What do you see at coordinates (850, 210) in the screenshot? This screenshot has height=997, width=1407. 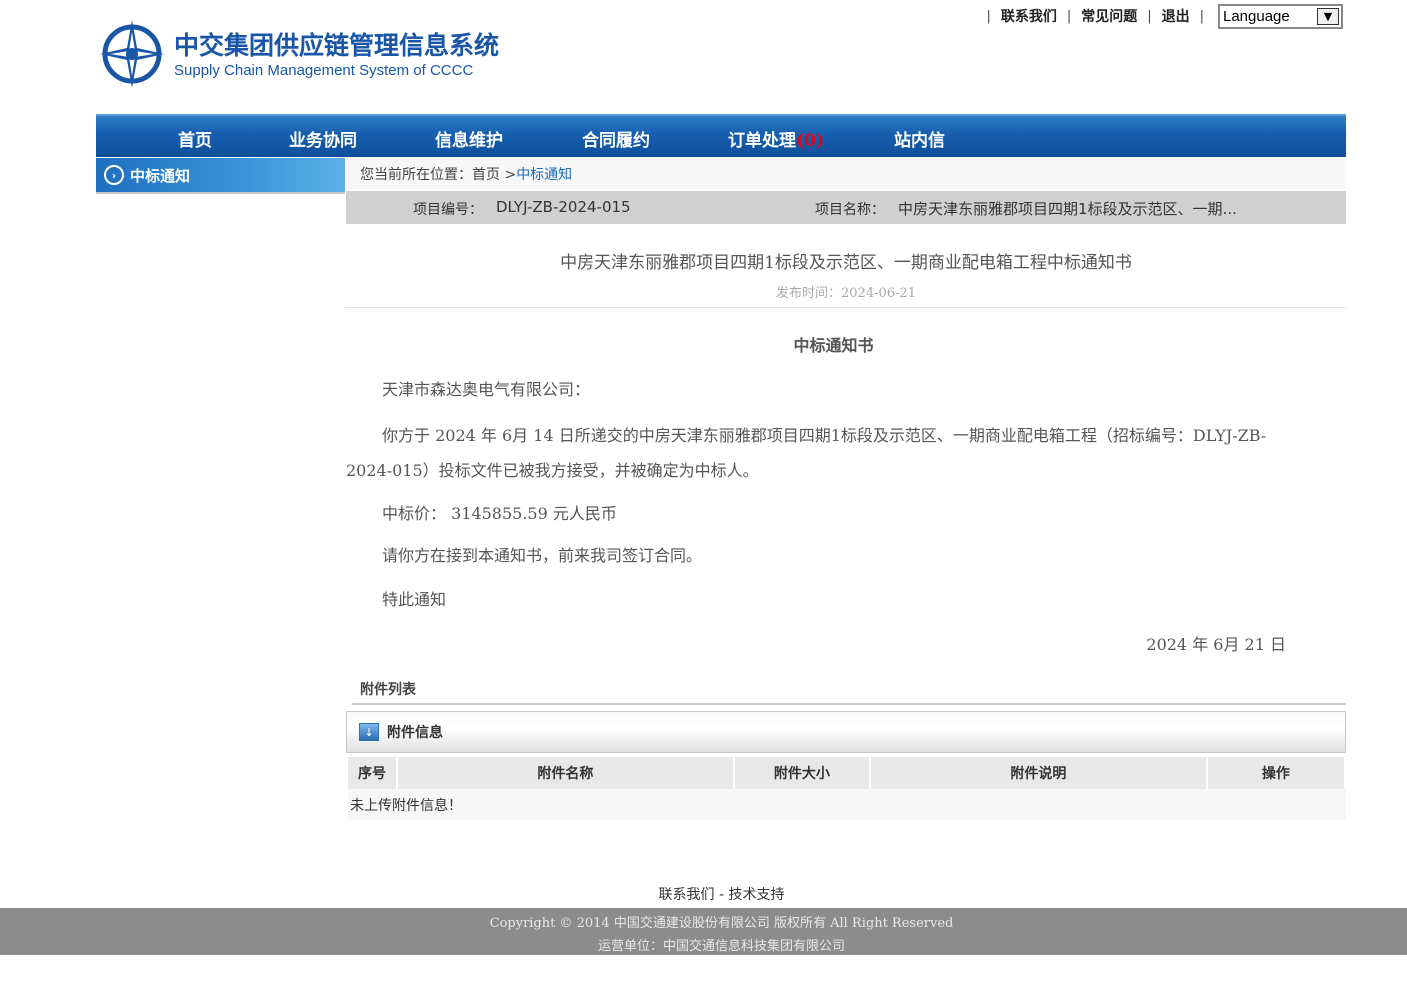 I see `project-name-label: 项目名称：` at bounding box center [850, 210].